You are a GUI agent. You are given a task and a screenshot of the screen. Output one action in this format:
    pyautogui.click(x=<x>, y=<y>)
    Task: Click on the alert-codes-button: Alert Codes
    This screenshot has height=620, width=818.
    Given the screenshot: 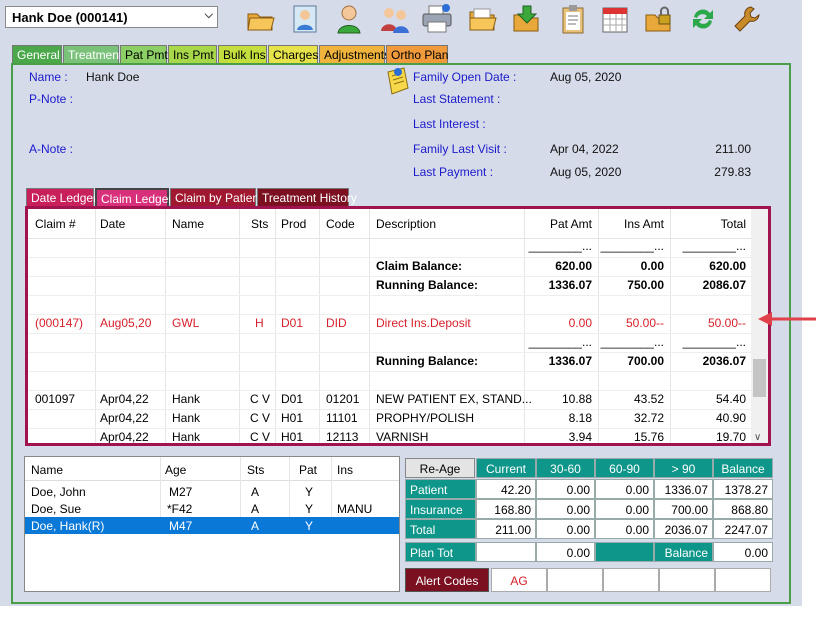 What is the action you would take?
    pyautogui.click(x=447, y=580)
    